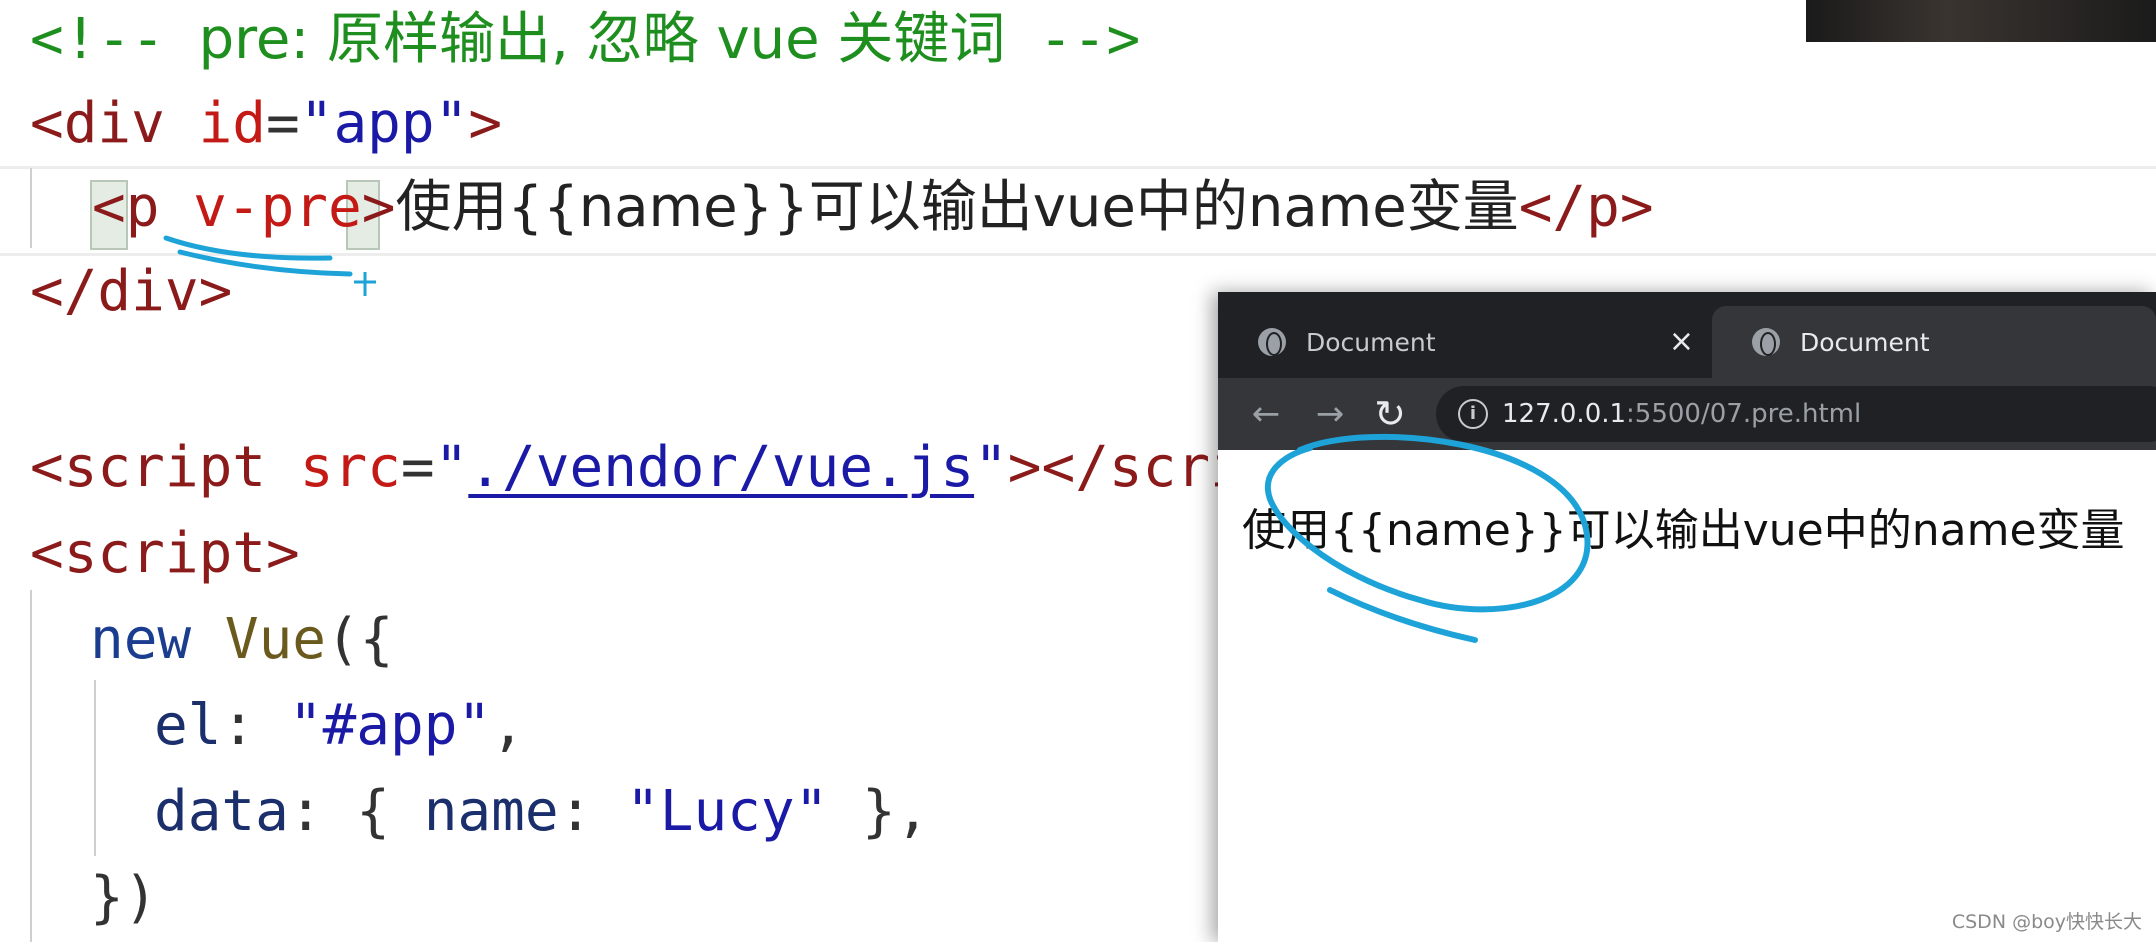 The image size is (2156, 942). I want to click on attr-name: v-pre, so click(277, 207).